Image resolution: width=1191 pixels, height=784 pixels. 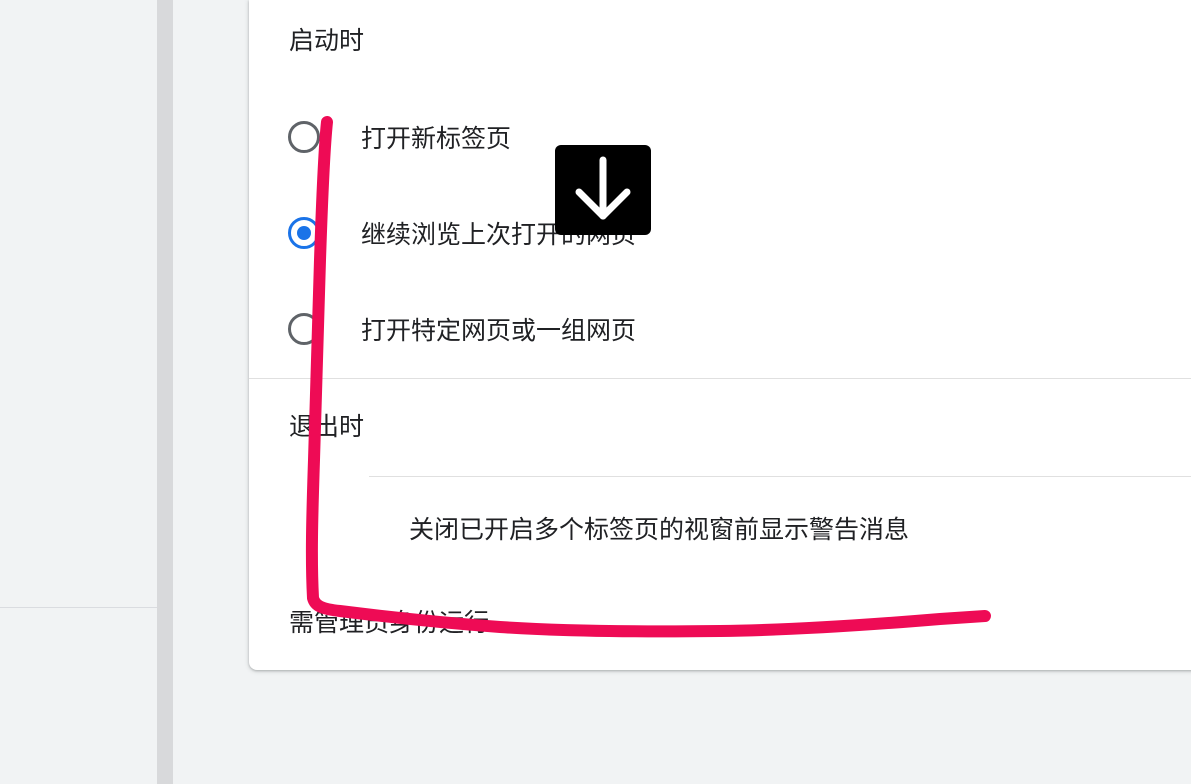 I want to click on warn-before-close-label: 关闭已开启多个标签页的视窗前显示警告消息, so click(x=659, y=529).